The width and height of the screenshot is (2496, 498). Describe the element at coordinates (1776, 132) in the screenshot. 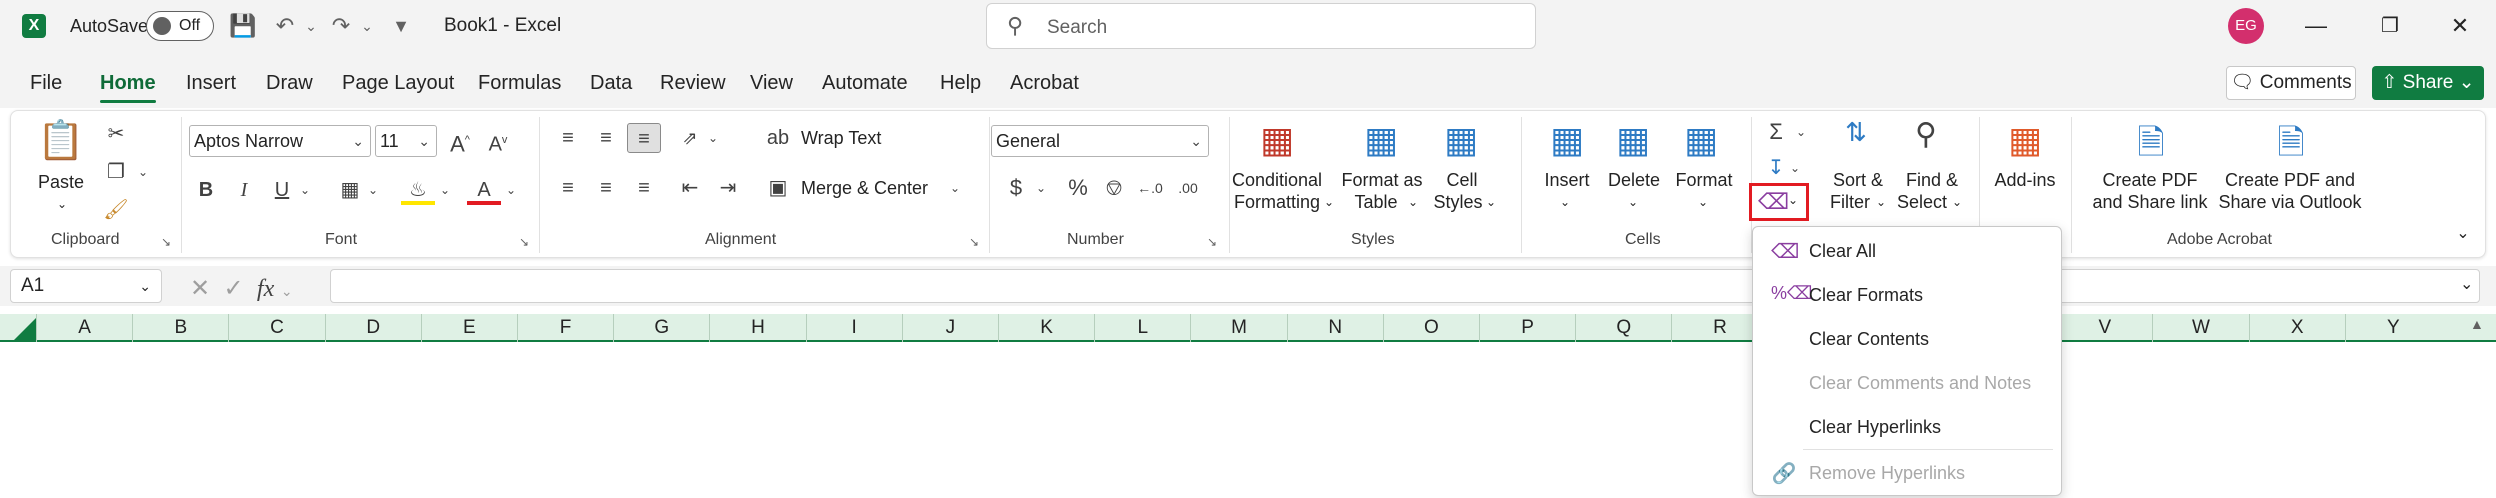

I see `autosum-icon: Σ` at that location.